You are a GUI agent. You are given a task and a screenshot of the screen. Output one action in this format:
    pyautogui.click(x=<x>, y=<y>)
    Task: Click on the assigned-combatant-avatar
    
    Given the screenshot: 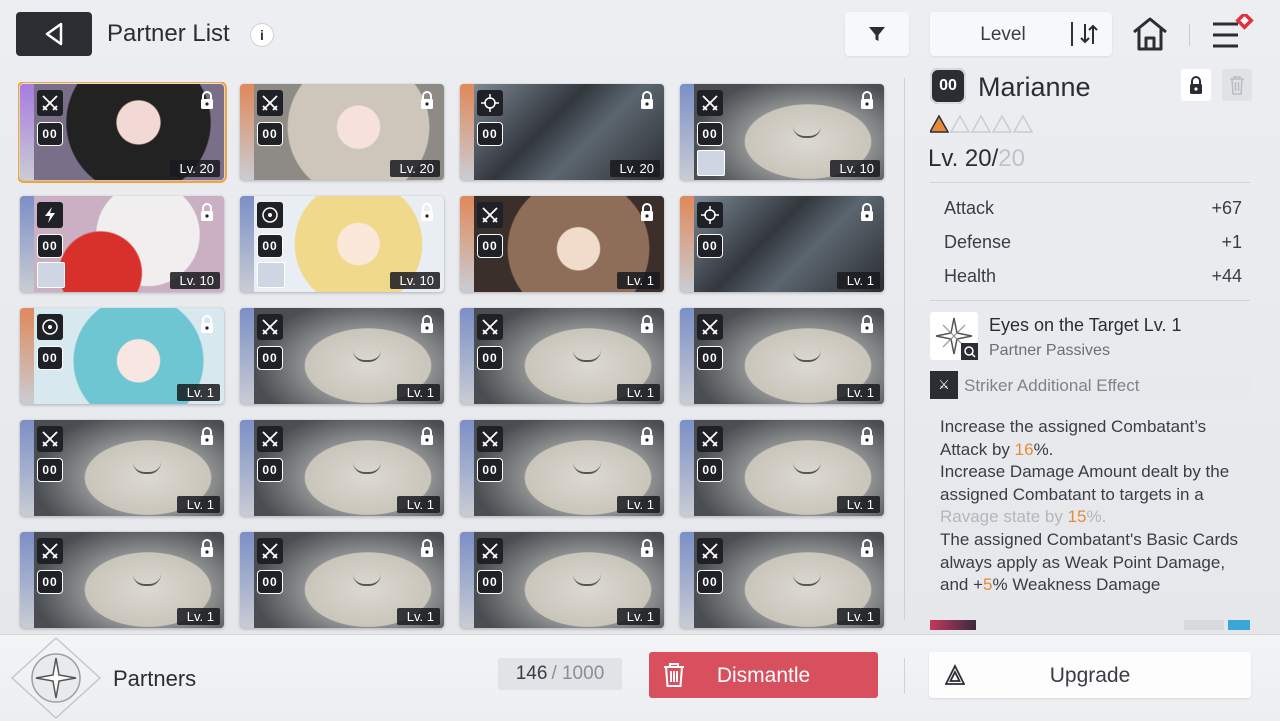 What is the action you would take?
    pyautogui.click(x=51, y=275)
    